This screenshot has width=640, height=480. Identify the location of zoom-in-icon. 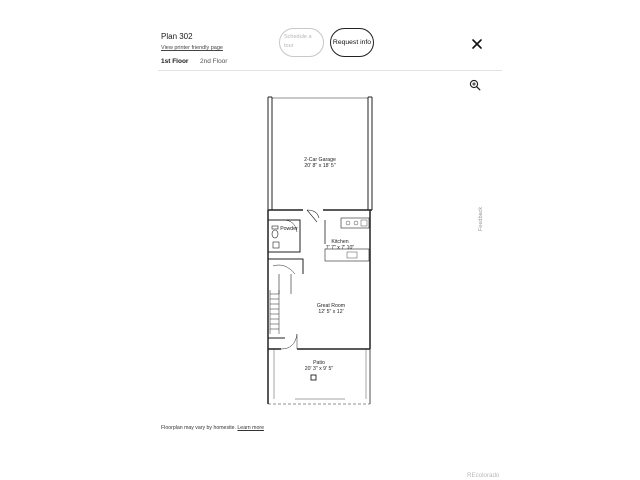
(475, 85).